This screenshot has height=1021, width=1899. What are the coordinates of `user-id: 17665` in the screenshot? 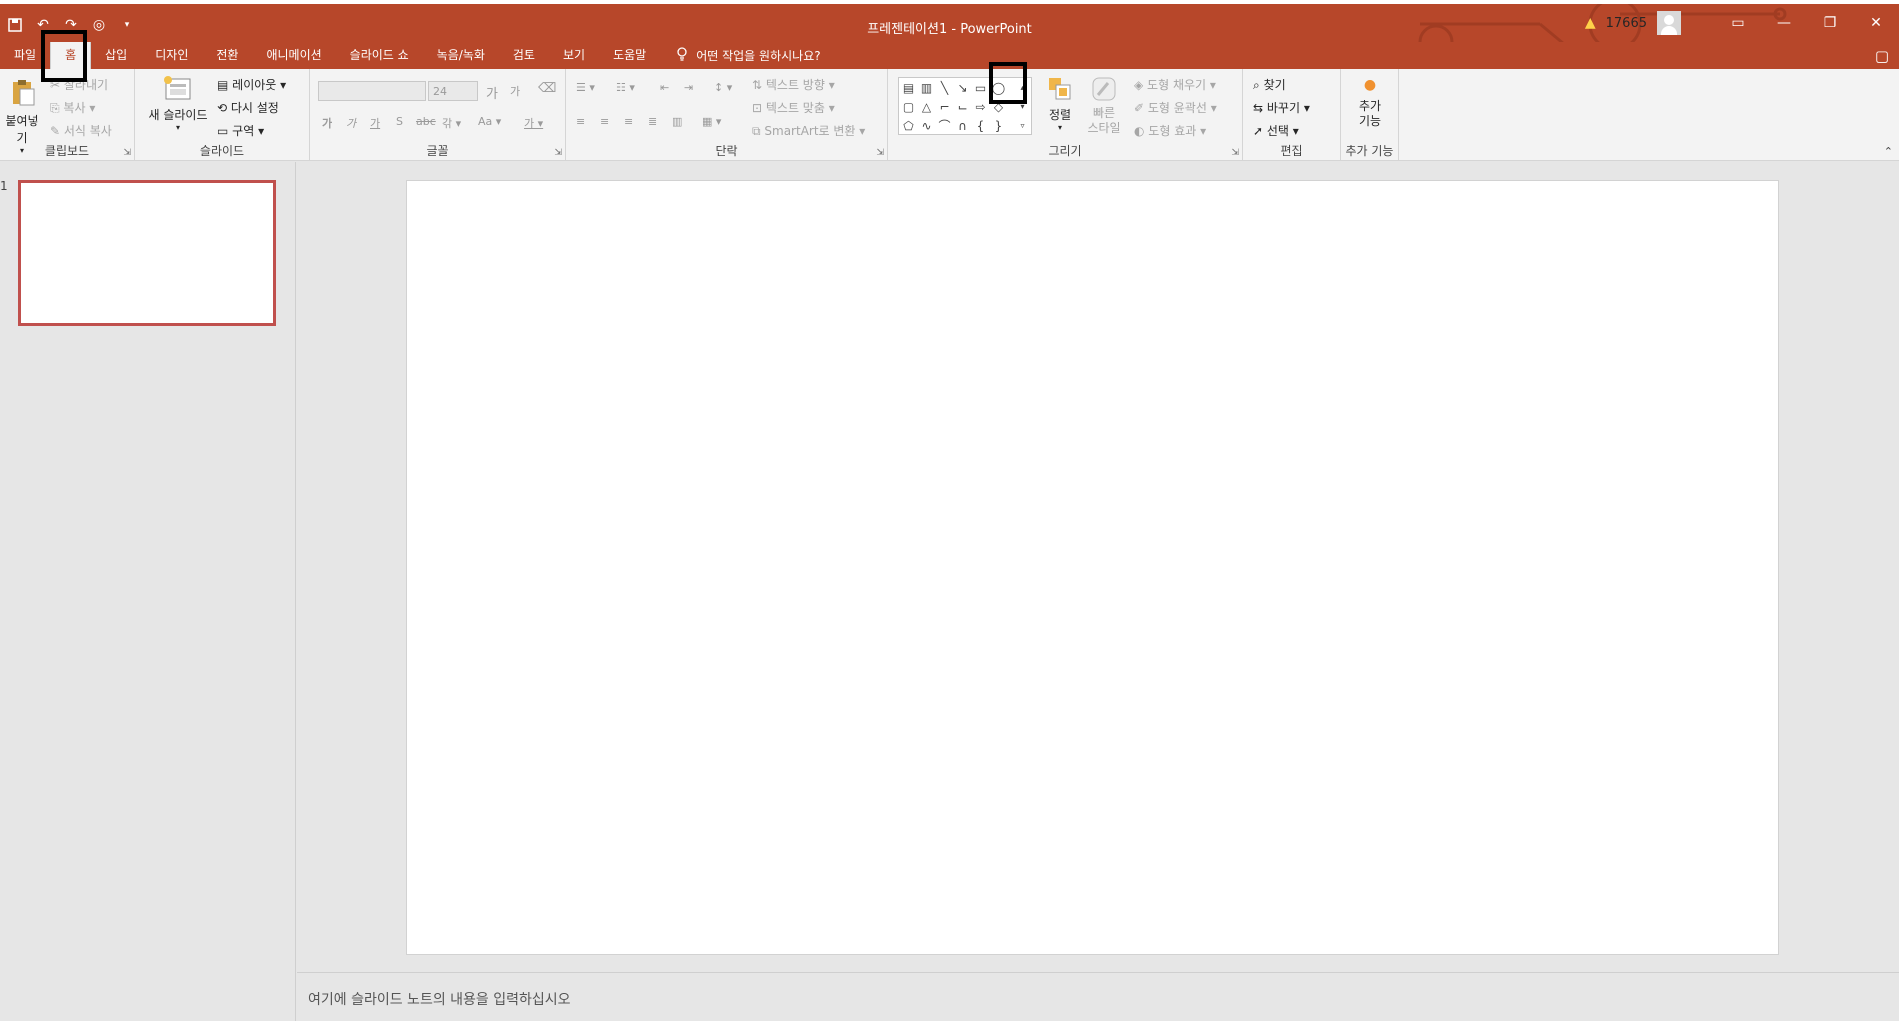 It's located at (1626, 23).